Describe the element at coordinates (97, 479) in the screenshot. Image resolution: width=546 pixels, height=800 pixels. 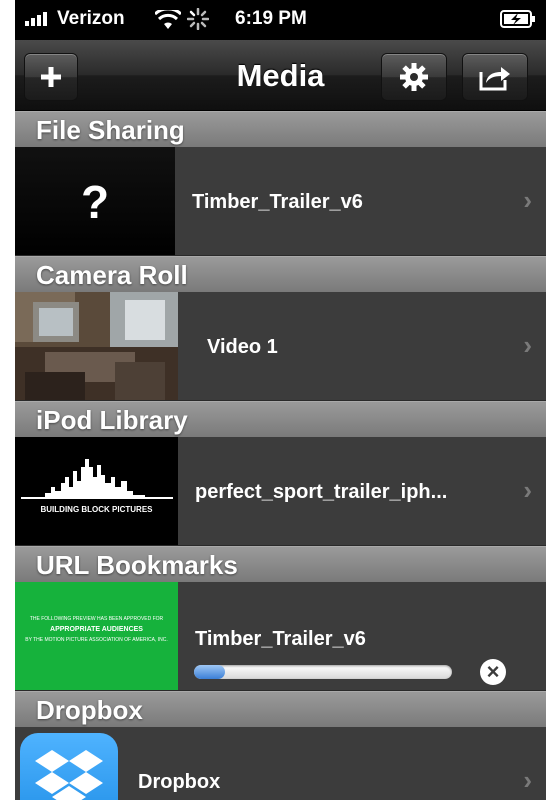
I see `city-skyline-logo` at that location.